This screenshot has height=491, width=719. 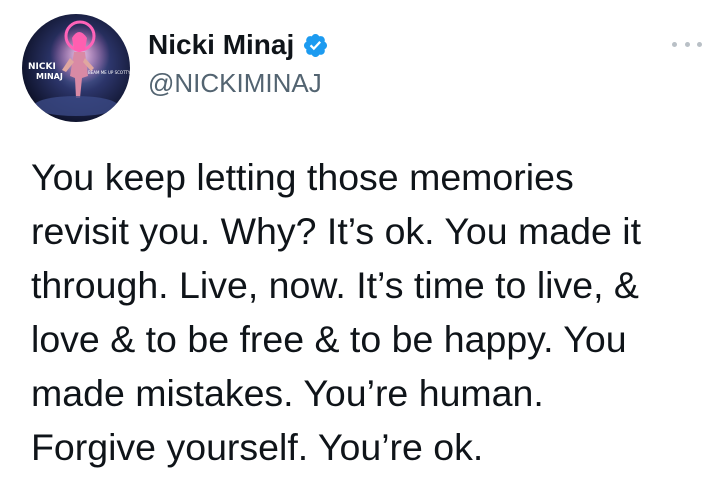 I want to click on tweet-text-line: Forgive yourself. You’re ok., so click(x=257, y=447).